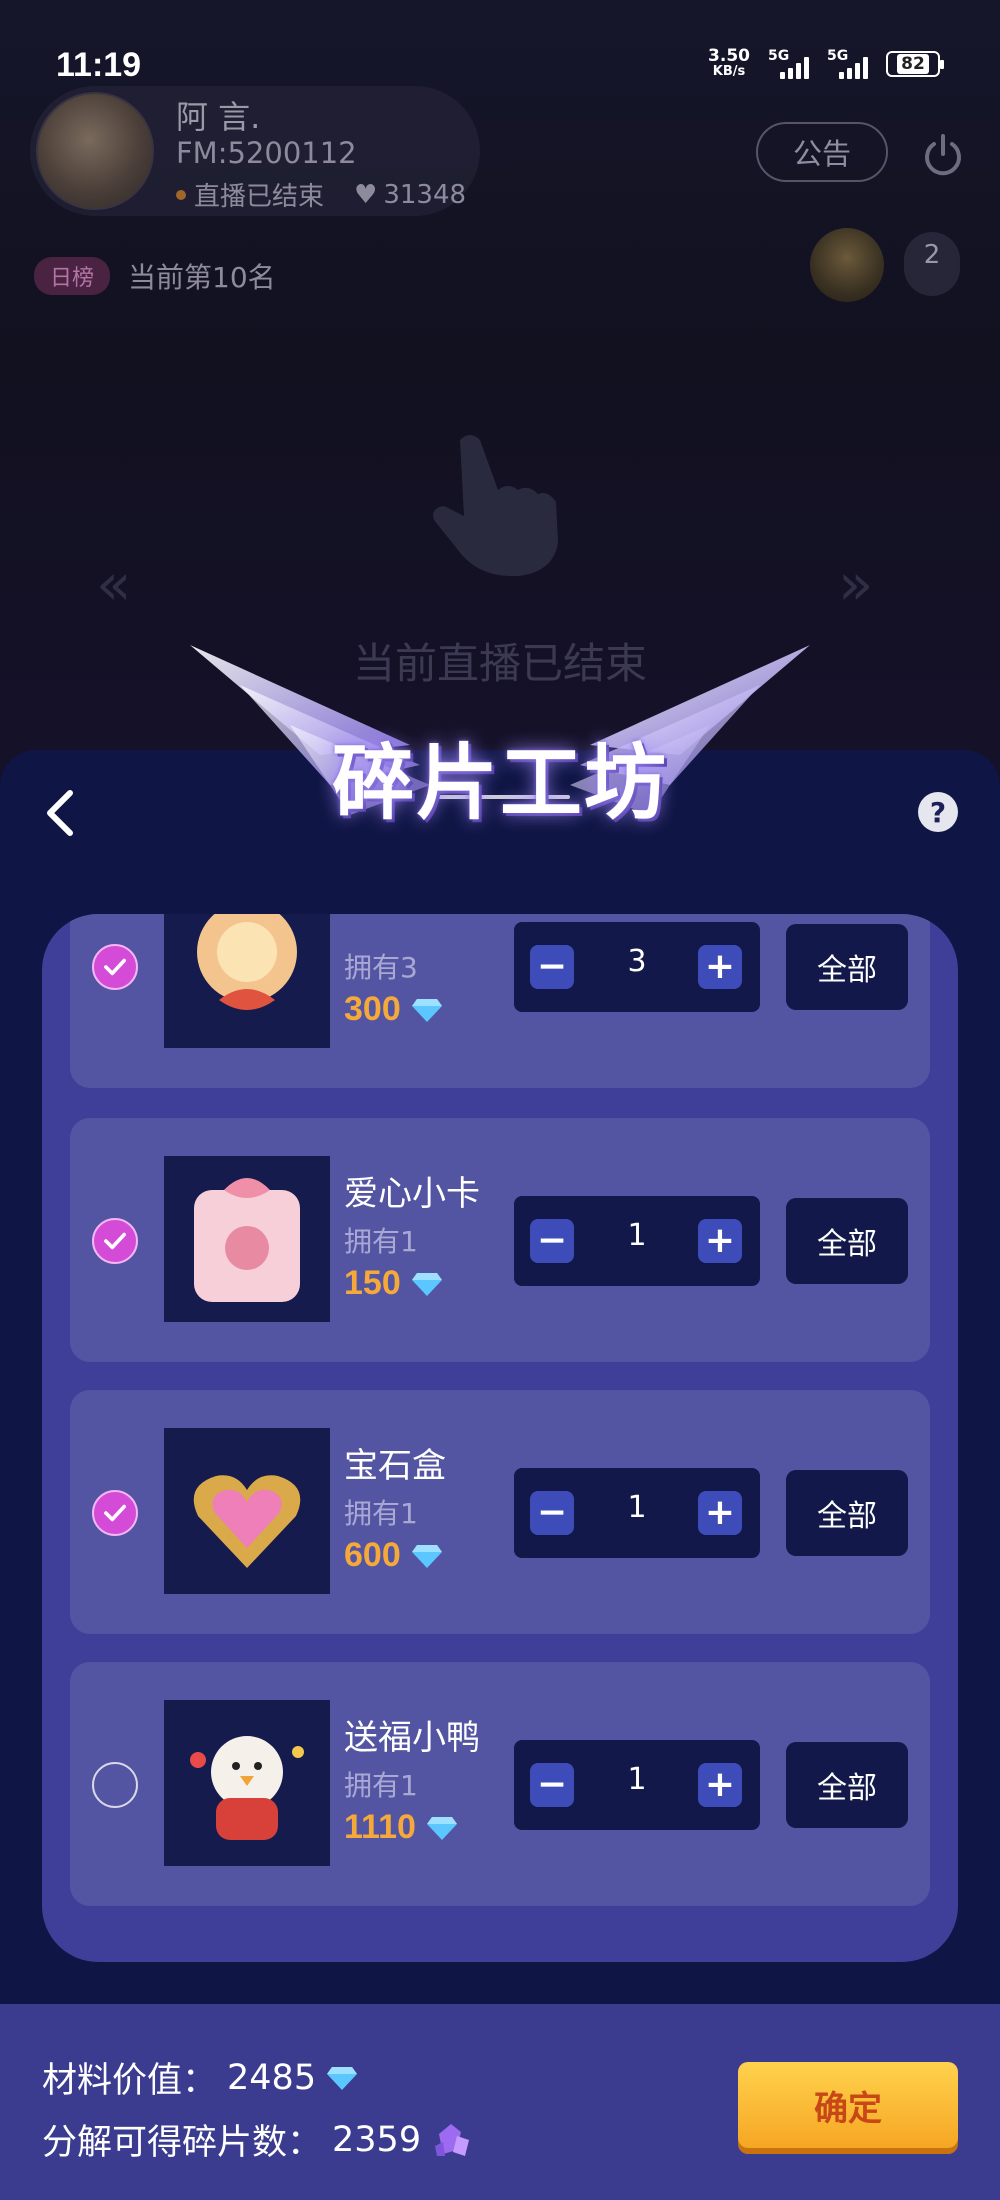 Image resolution: width=1000 pixels, height=2200 pixels. What do you see at coordinates (788, 64) in the screenshot?
I see `signal-sim1-icon: 5G` at bounding box center [788, 64].